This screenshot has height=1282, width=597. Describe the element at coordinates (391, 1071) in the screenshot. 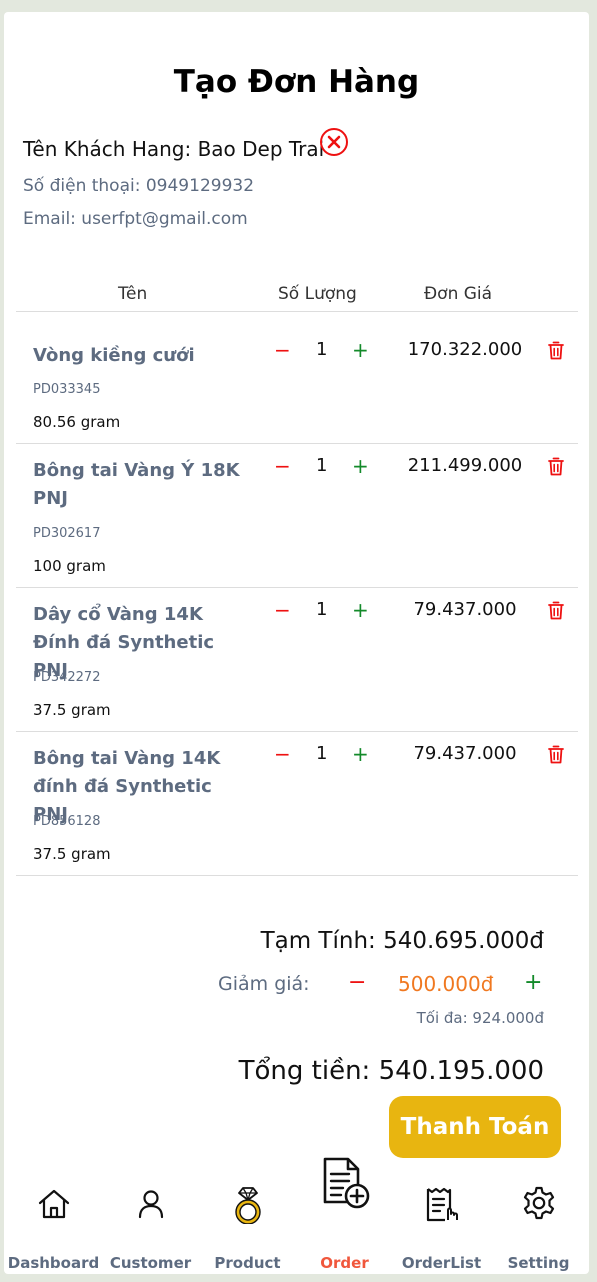

I see `total-amount: Tổng tiền: 540.195.000` at that location.